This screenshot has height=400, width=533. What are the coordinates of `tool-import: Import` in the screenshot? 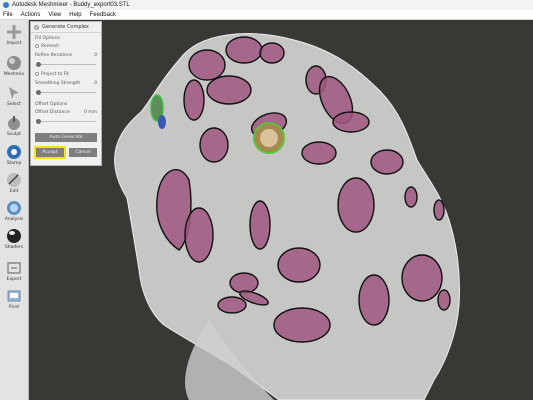 It's located at (14, 37).